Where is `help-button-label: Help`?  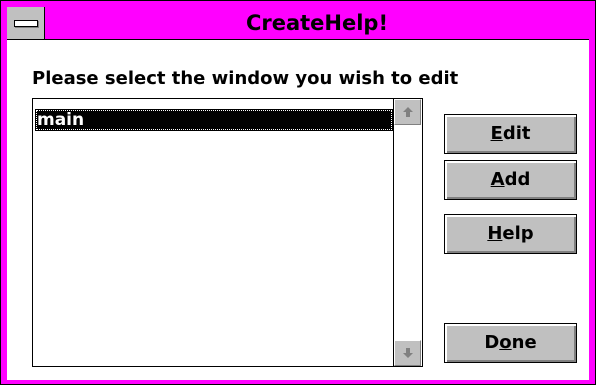
help-button-label: Help is located at coordinates (510, 233).